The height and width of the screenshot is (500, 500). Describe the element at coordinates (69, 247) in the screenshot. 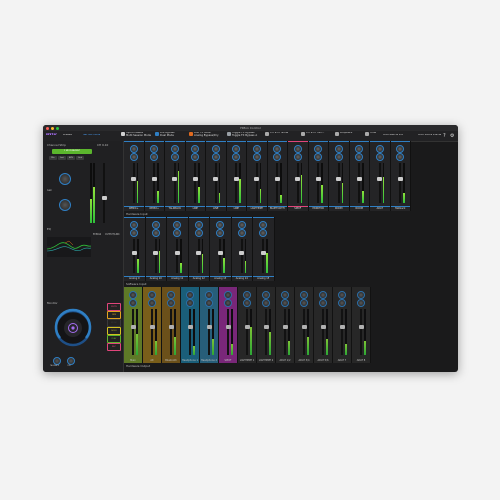

I see `eq-graph` at that location.